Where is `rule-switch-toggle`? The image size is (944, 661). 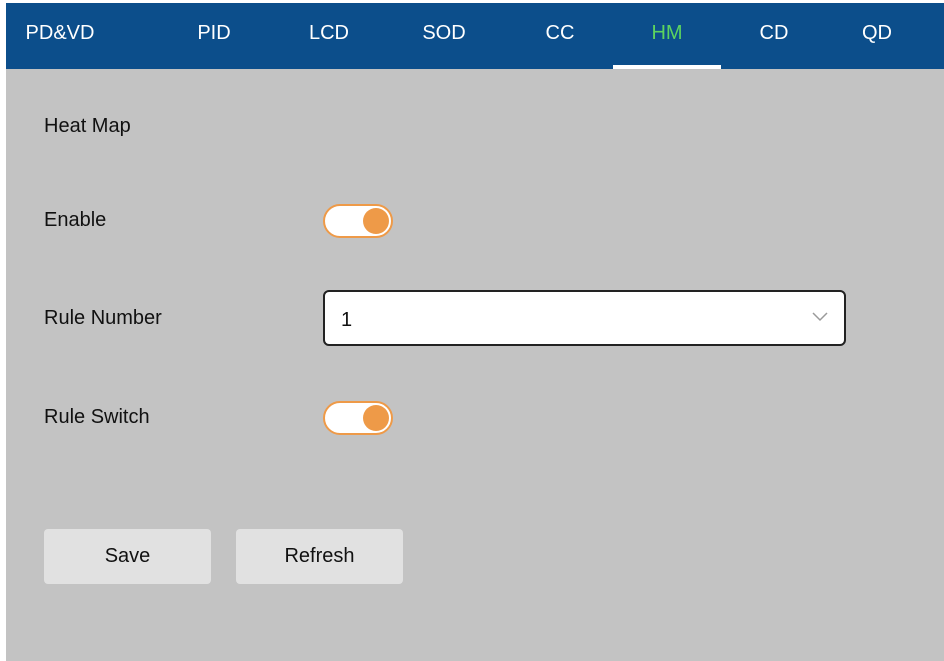 rule-switch-toggle is located at coordinates (358, 418).